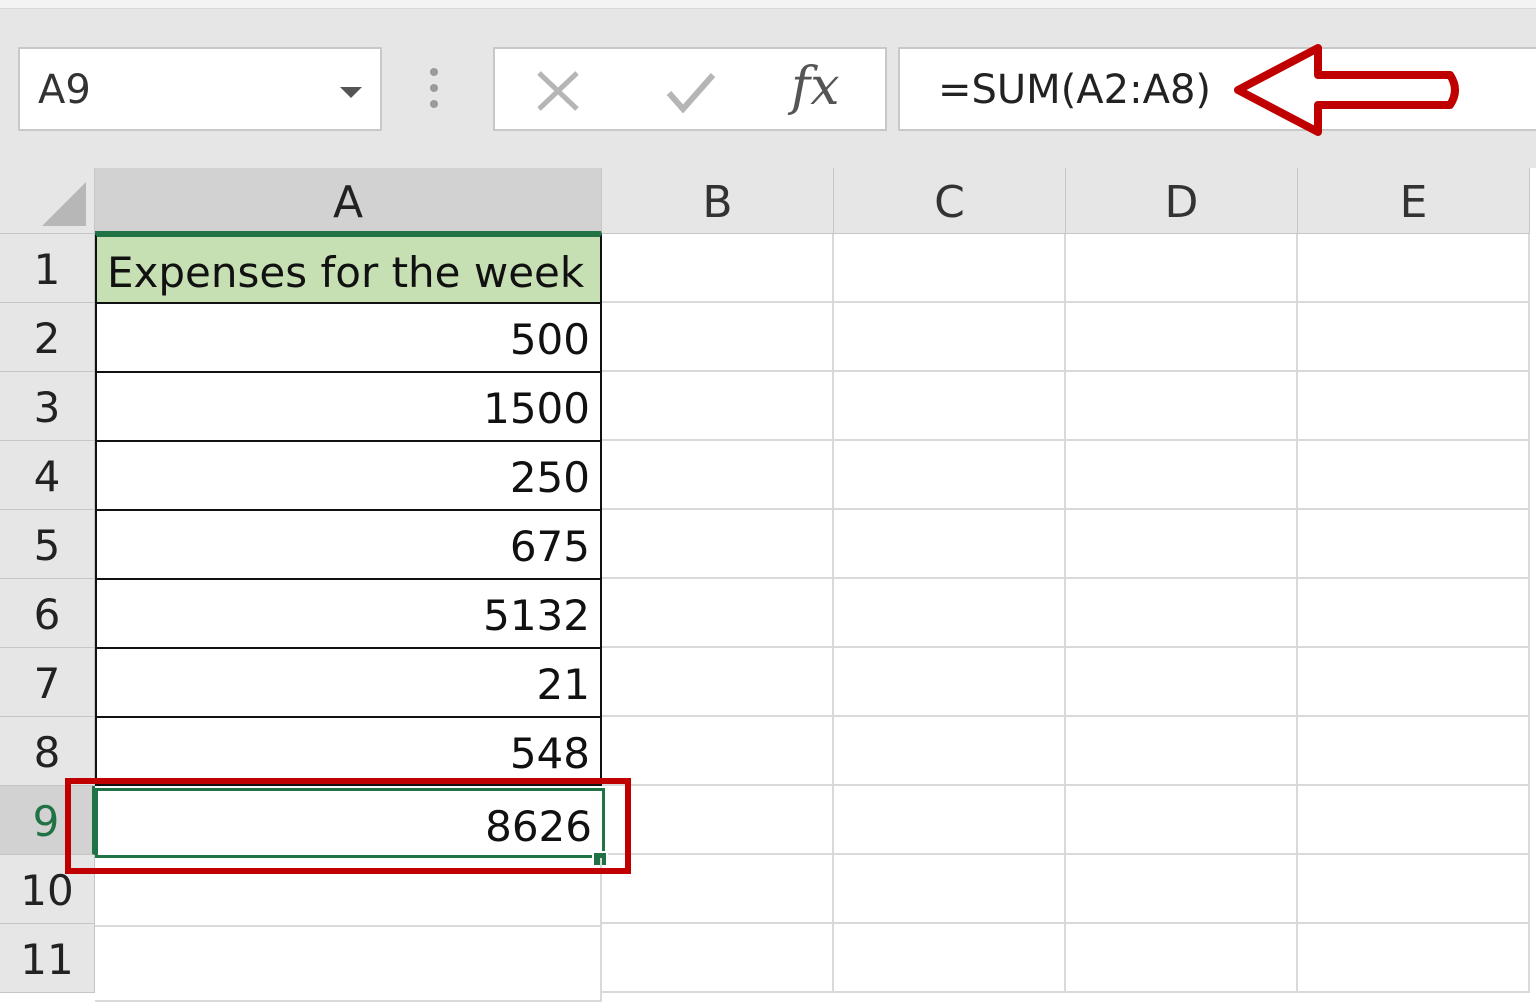 This screenshot has height=1002, width=1536. What do you see at coordinates (718, 544) in the screenshot?
I see `cell-b5` at bounding box center [718, 544].